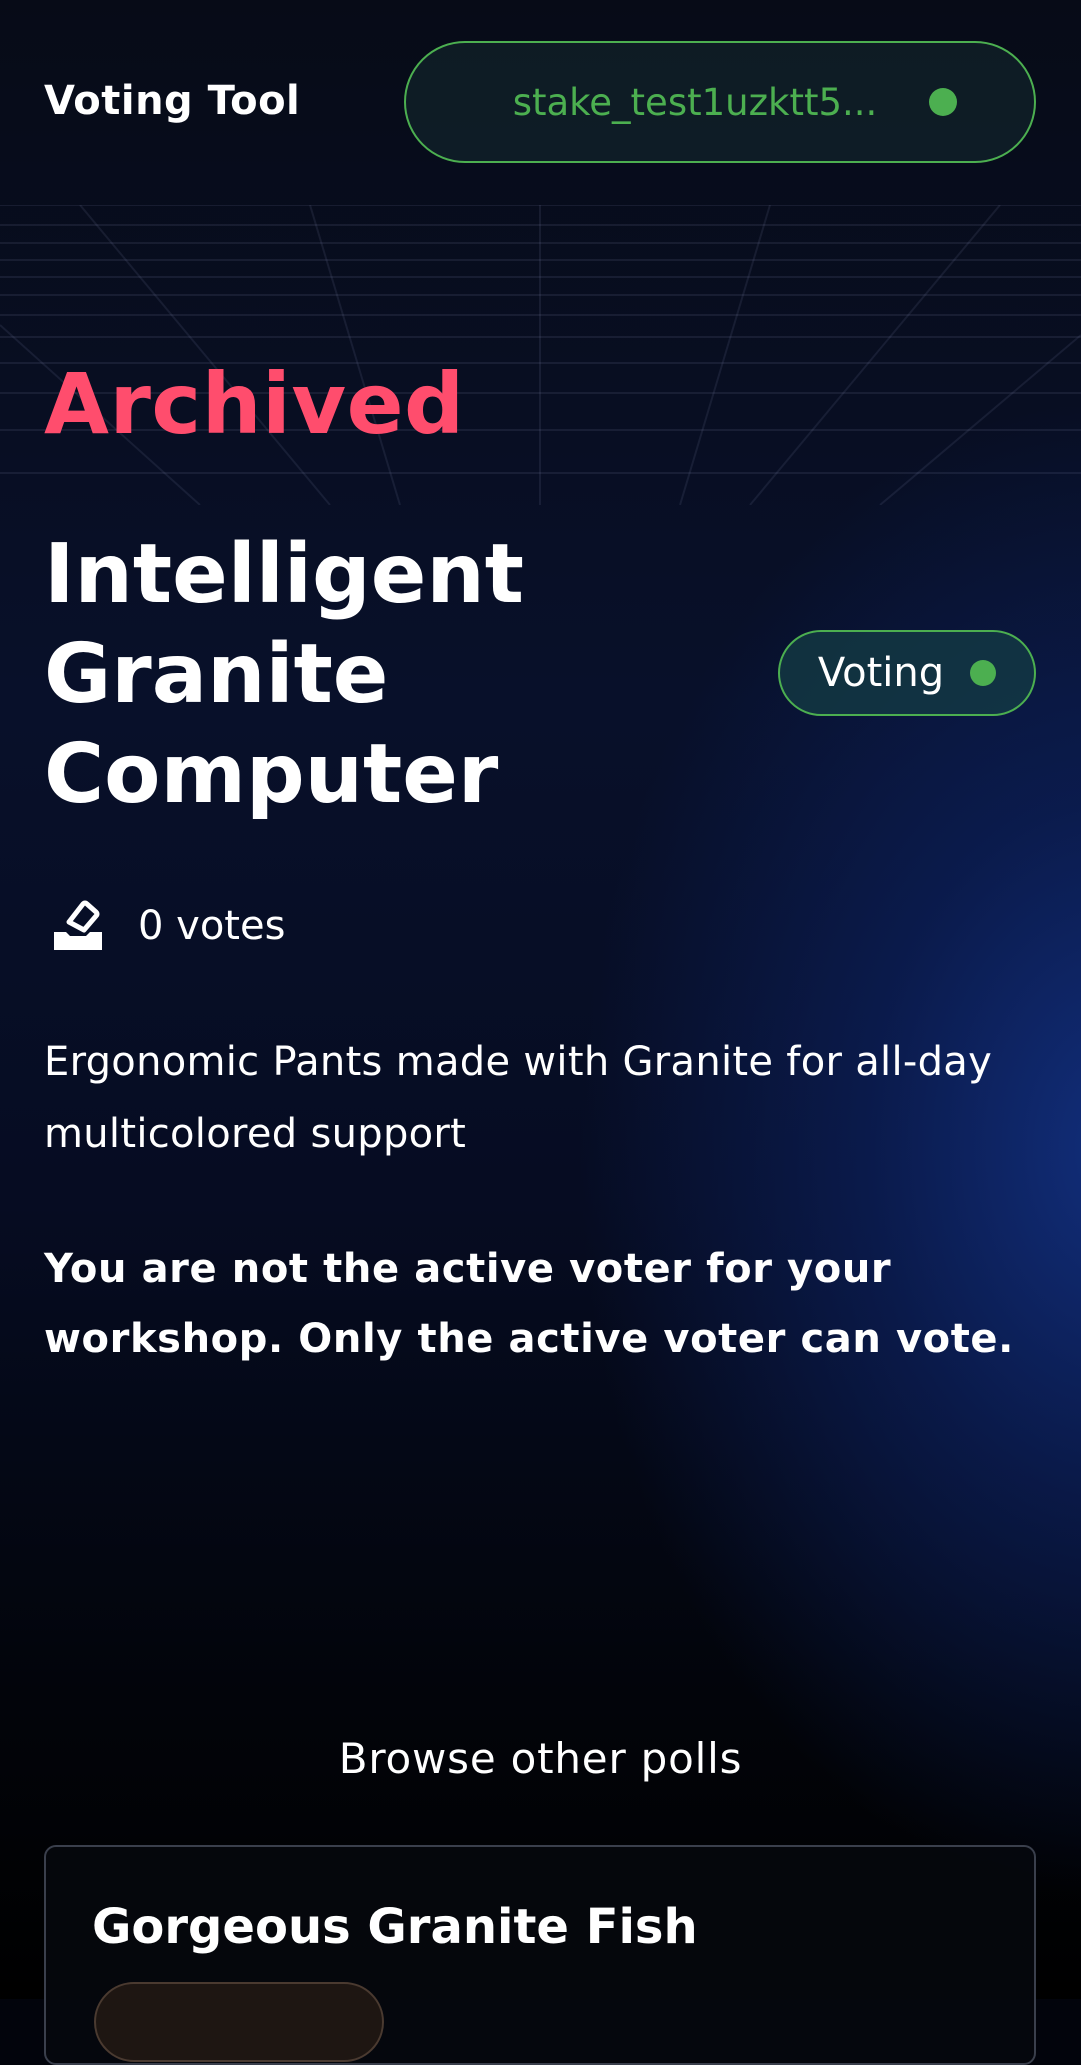 This screenshot has height=2065, width=1081. Describe the element at coordinates (78, 926) in the screenshot. I see `ballot-box-icon` at that location.